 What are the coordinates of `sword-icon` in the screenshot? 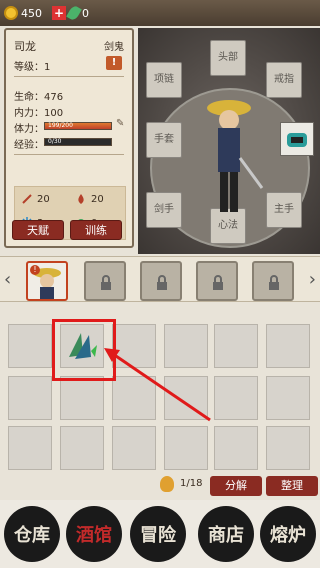 It's located at (27, 199).